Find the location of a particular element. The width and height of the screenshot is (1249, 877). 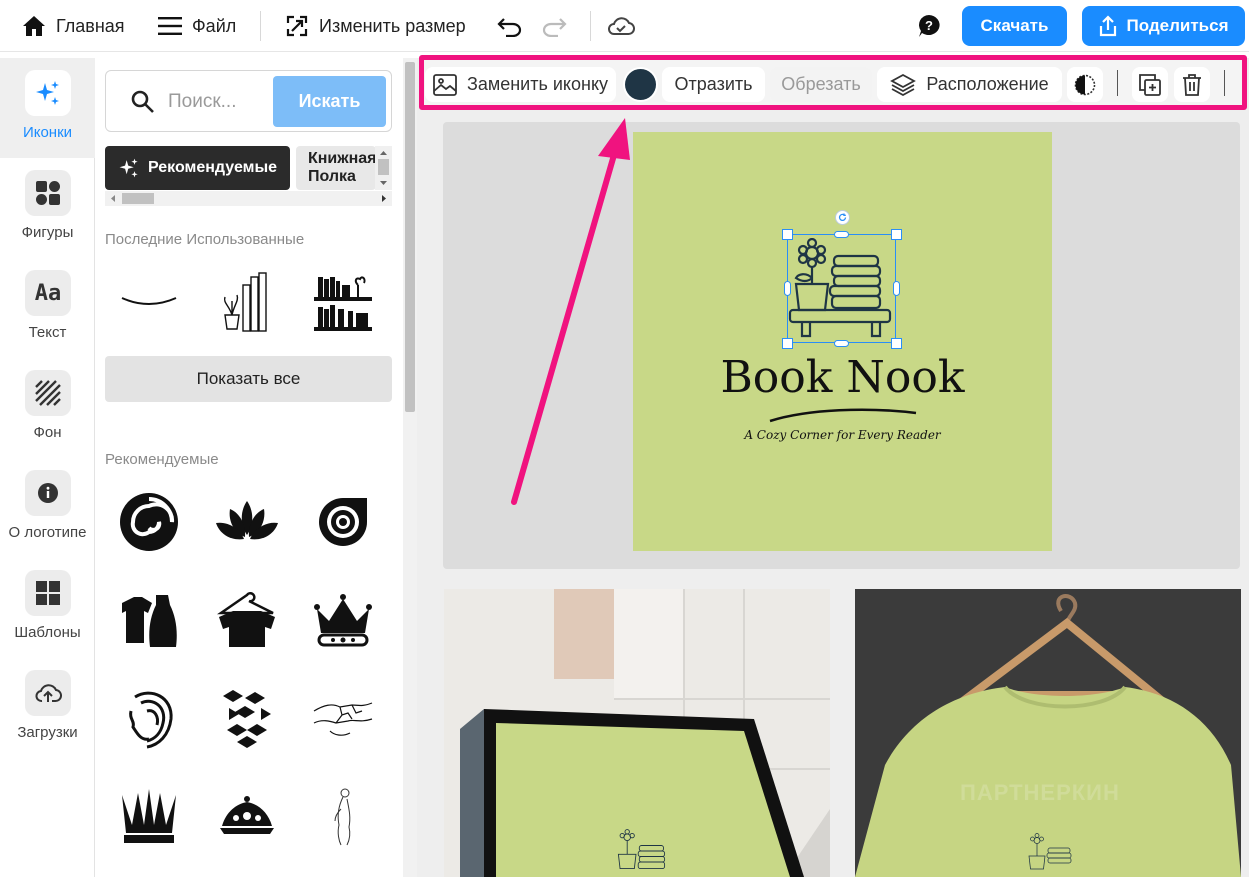

contrast-button is located at coordinates (1085, 84).